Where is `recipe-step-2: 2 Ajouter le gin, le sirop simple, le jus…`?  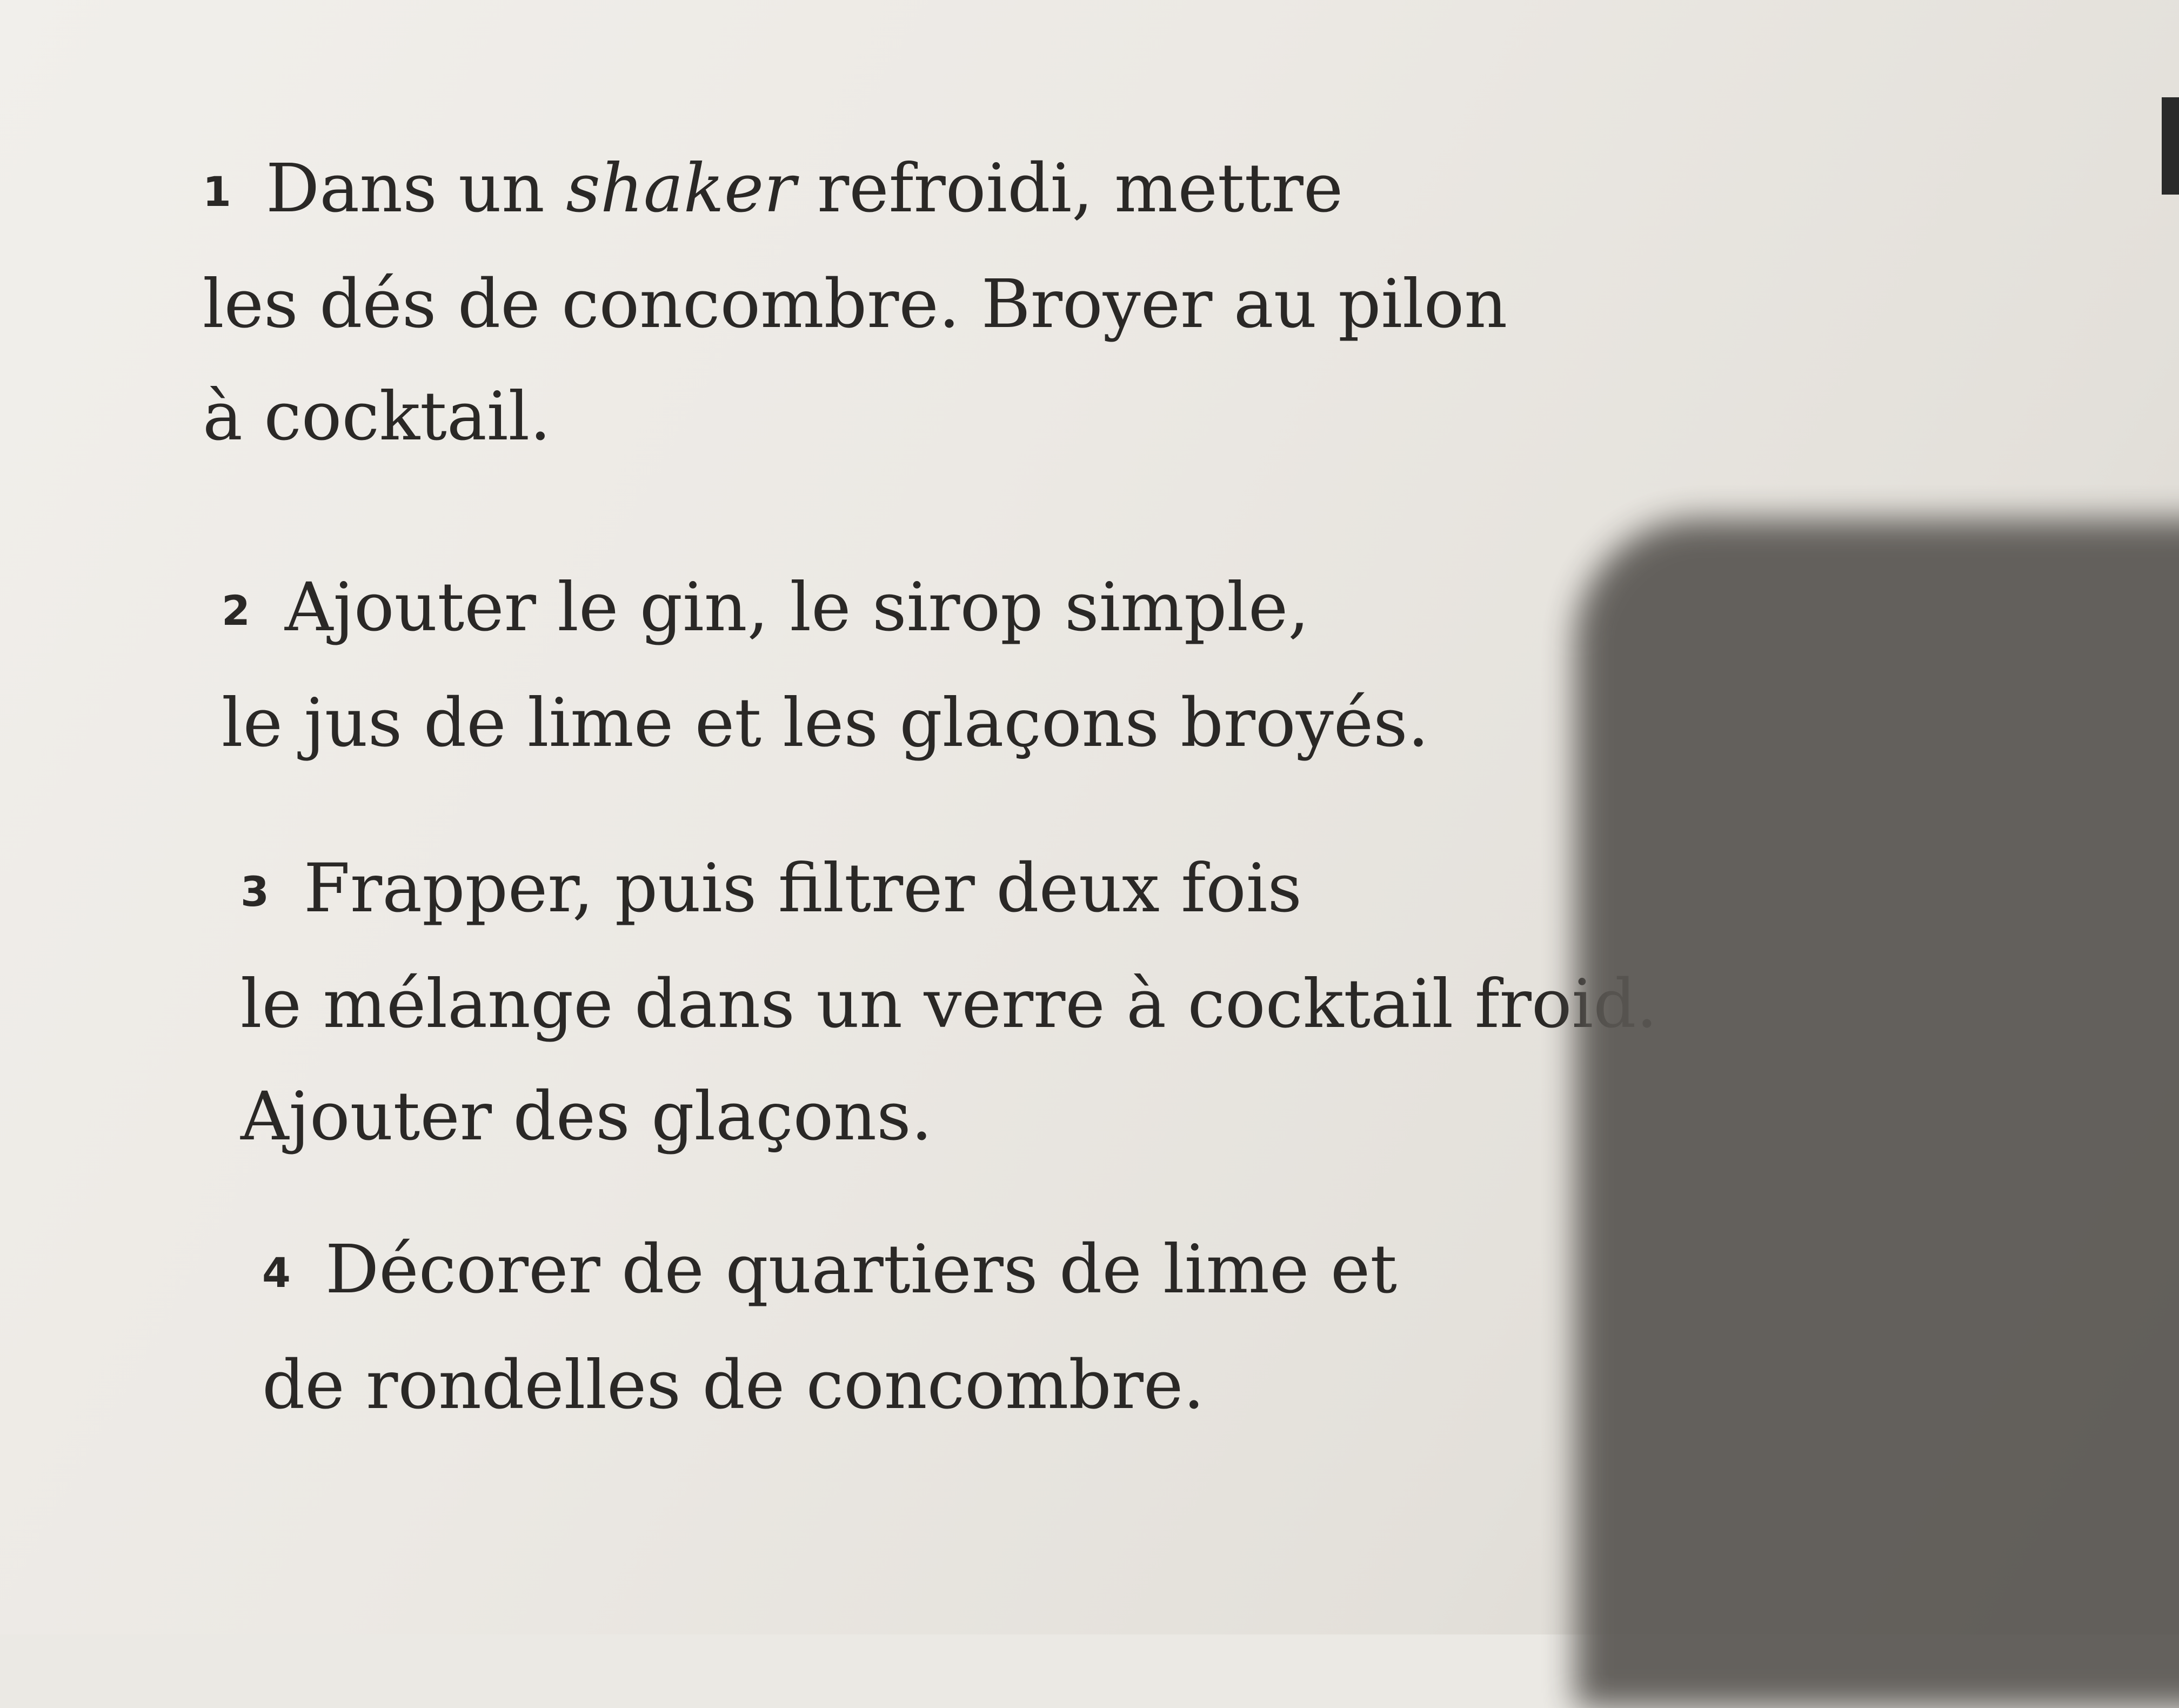
recipe-step-2: 2 Ajouter le gin, le sirop simple, le jus… is located at coordinates (825, 665).